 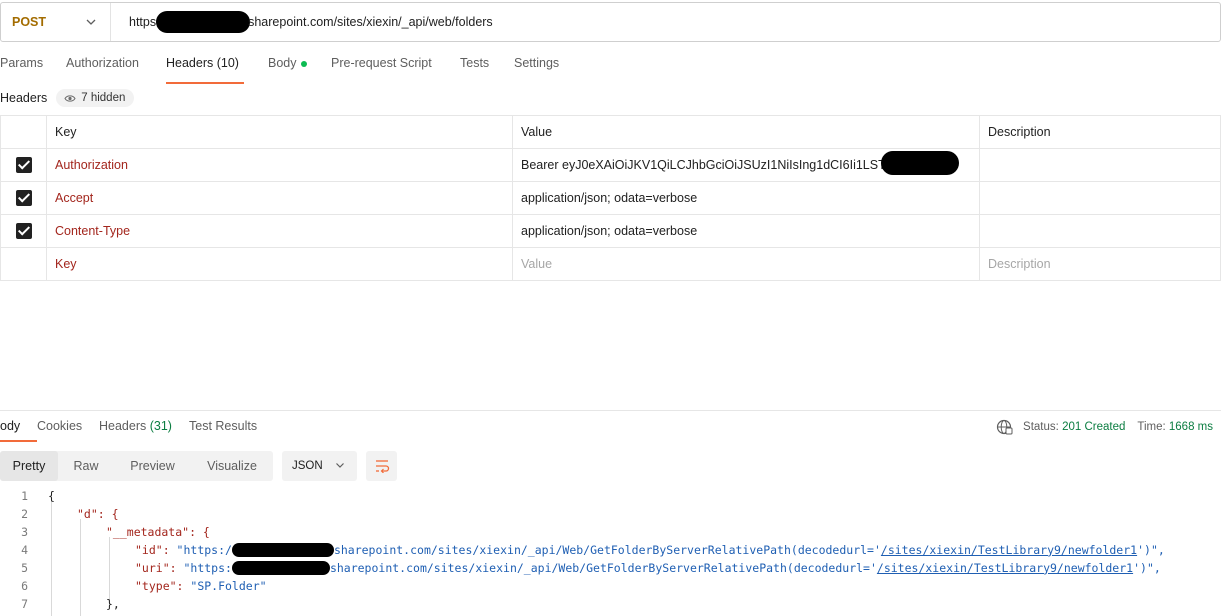 I want to click on view-pretty: Pretty, so click(x=29, y=466).